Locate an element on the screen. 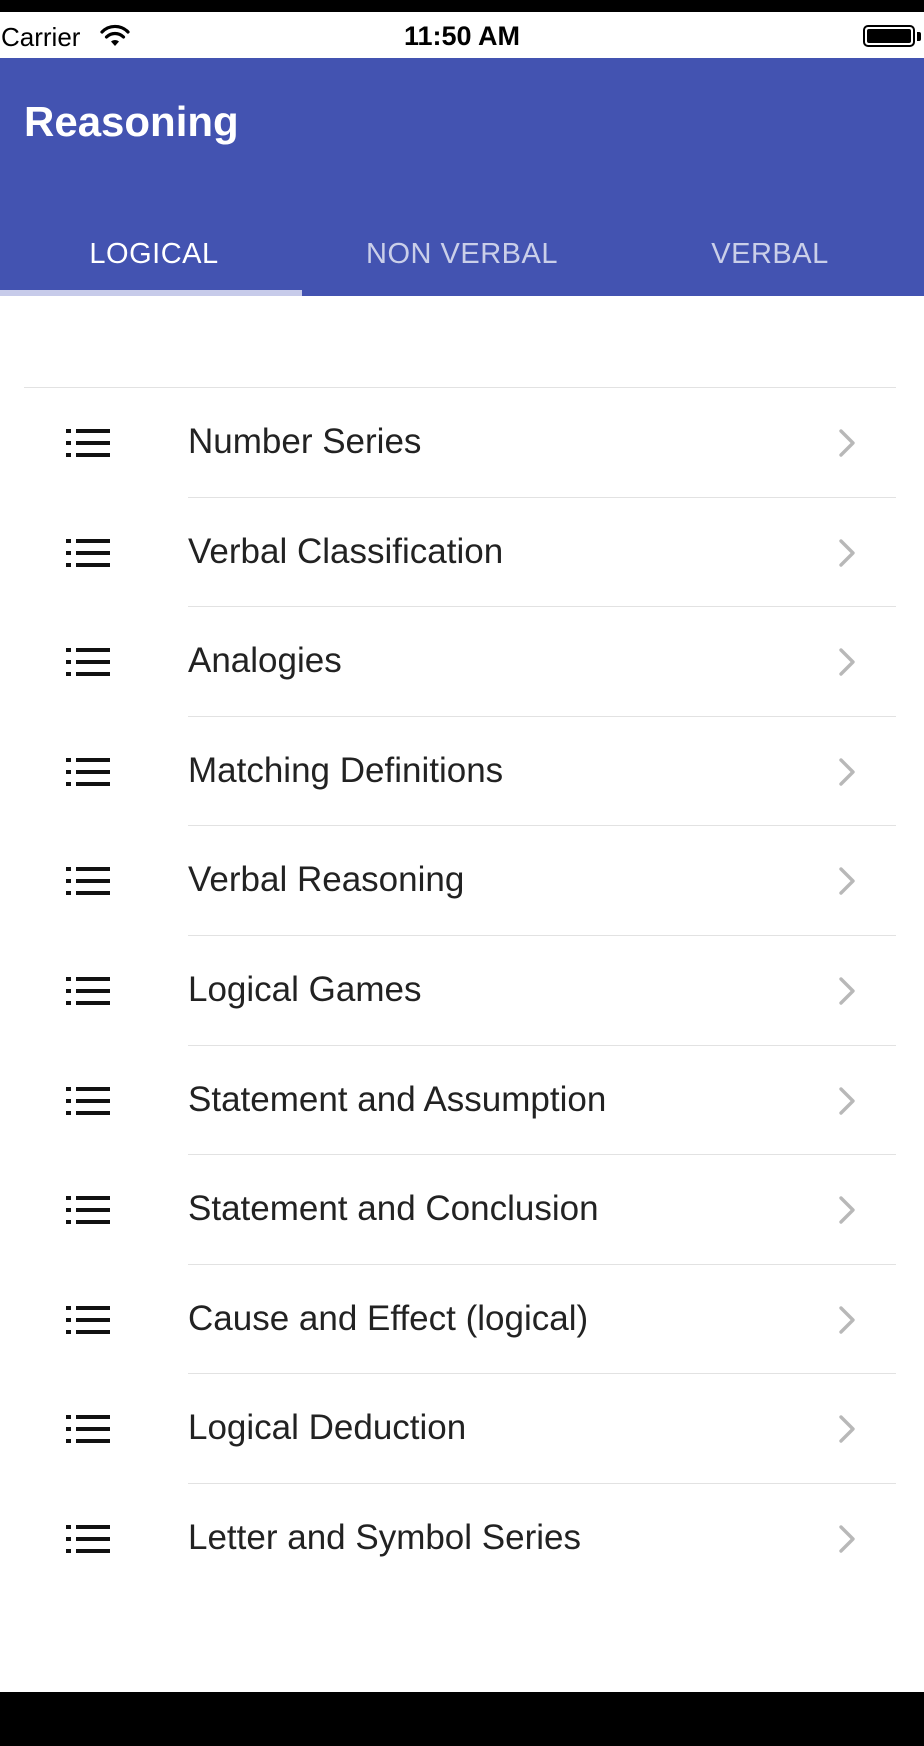 The width and height of the screenshot is (924, 1746). list-item-label: Verbal Reasoning is located at coordinates (326, 880).